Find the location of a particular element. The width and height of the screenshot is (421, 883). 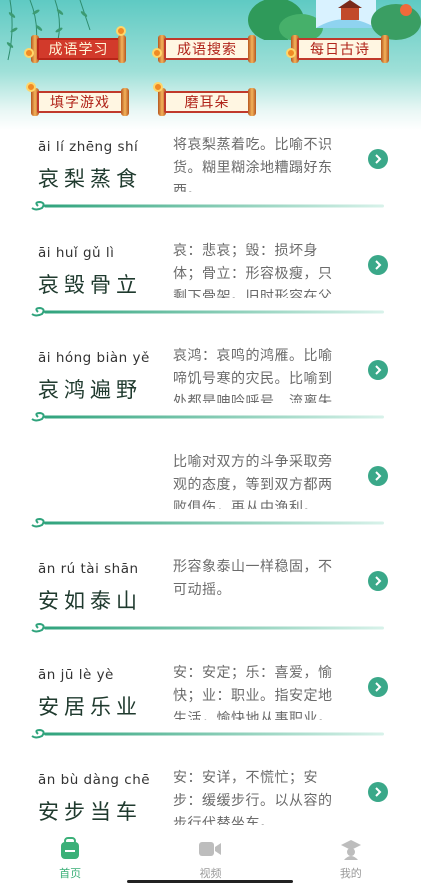

graduate-cap-icon is located at coordinates (351, 849).